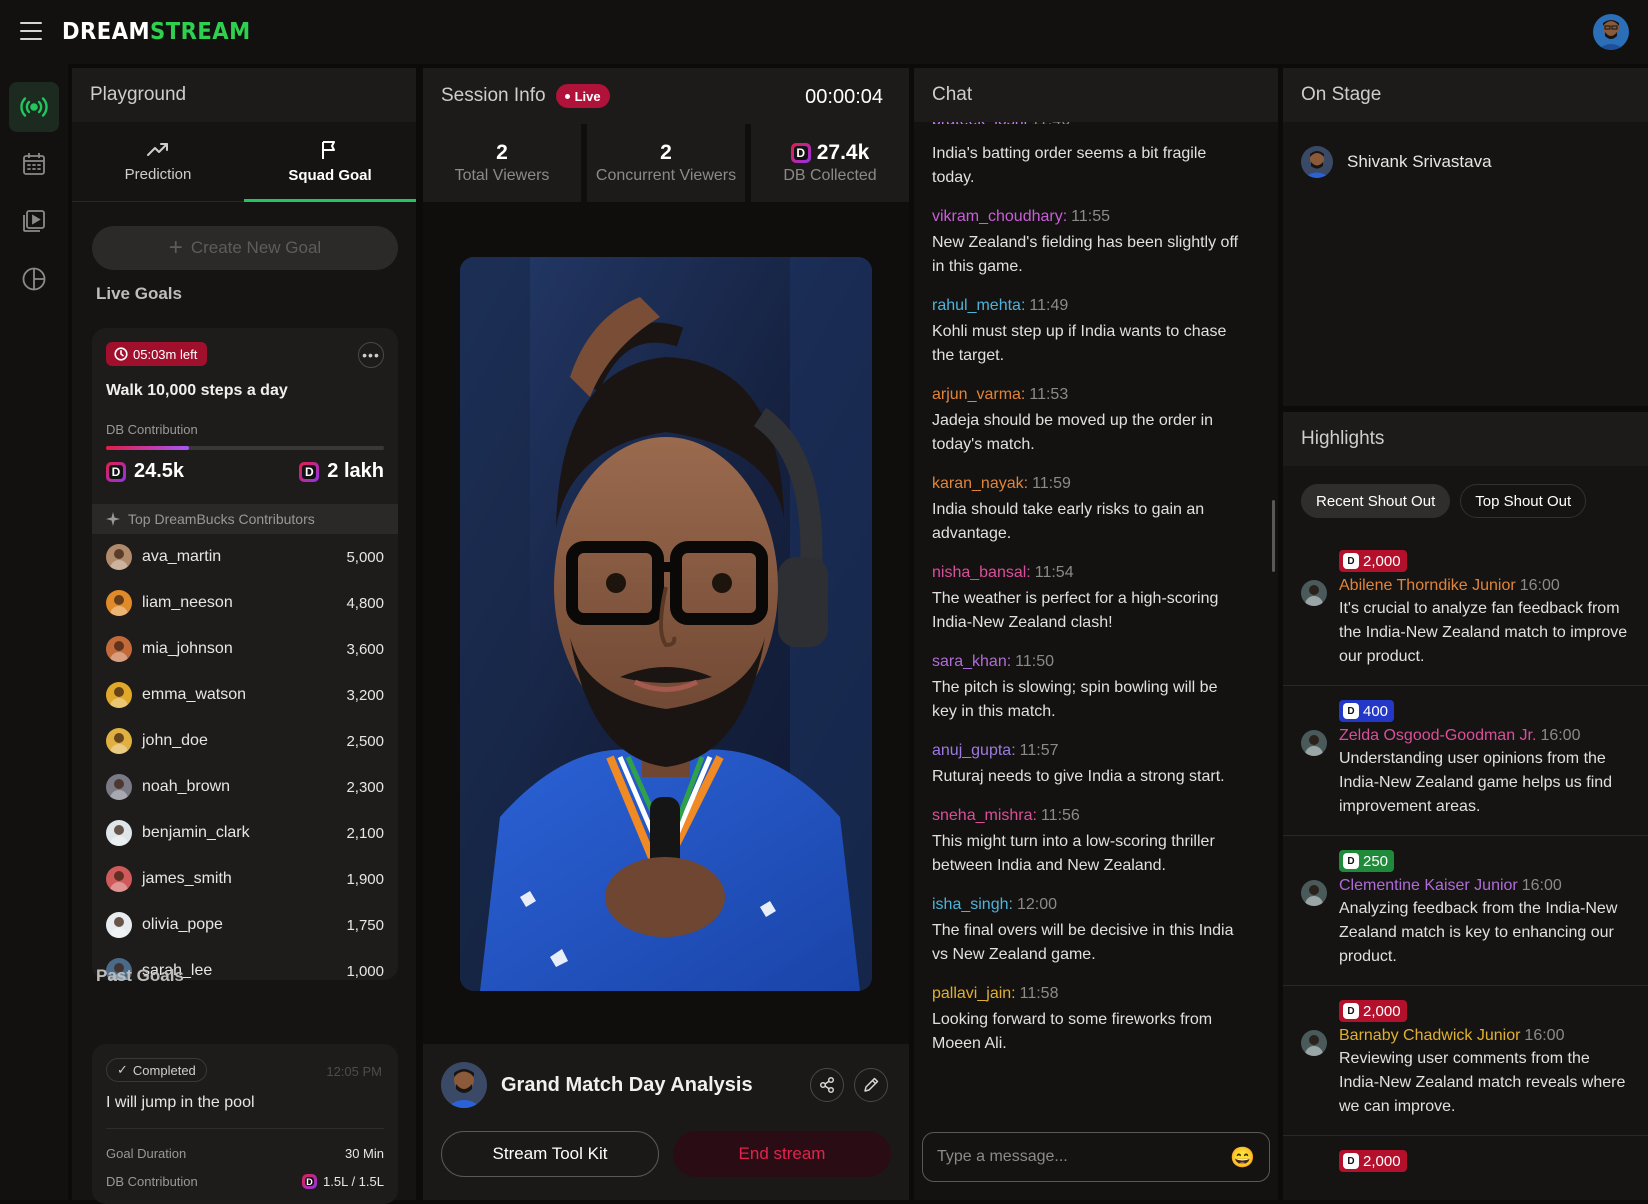  What do you see at coordinates (365, 879) in the screenshot?
I see `contributor-value: 1,900` at bounding box center [365, 879].